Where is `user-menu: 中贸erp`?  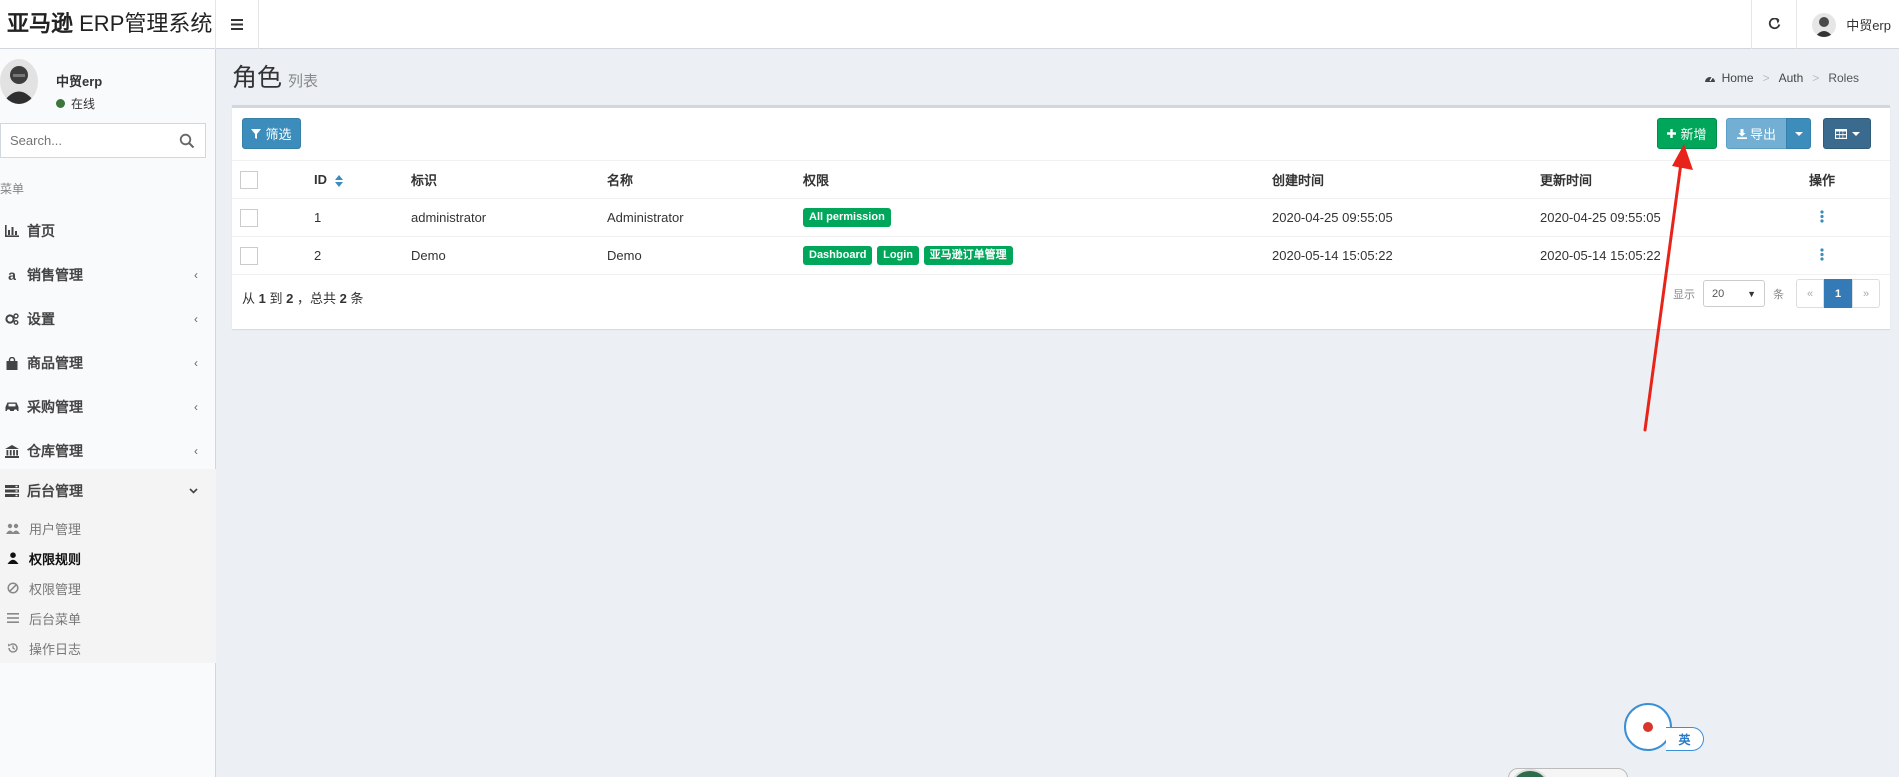
user-menu: 中贸erp is located at coordinates (1847, 24).